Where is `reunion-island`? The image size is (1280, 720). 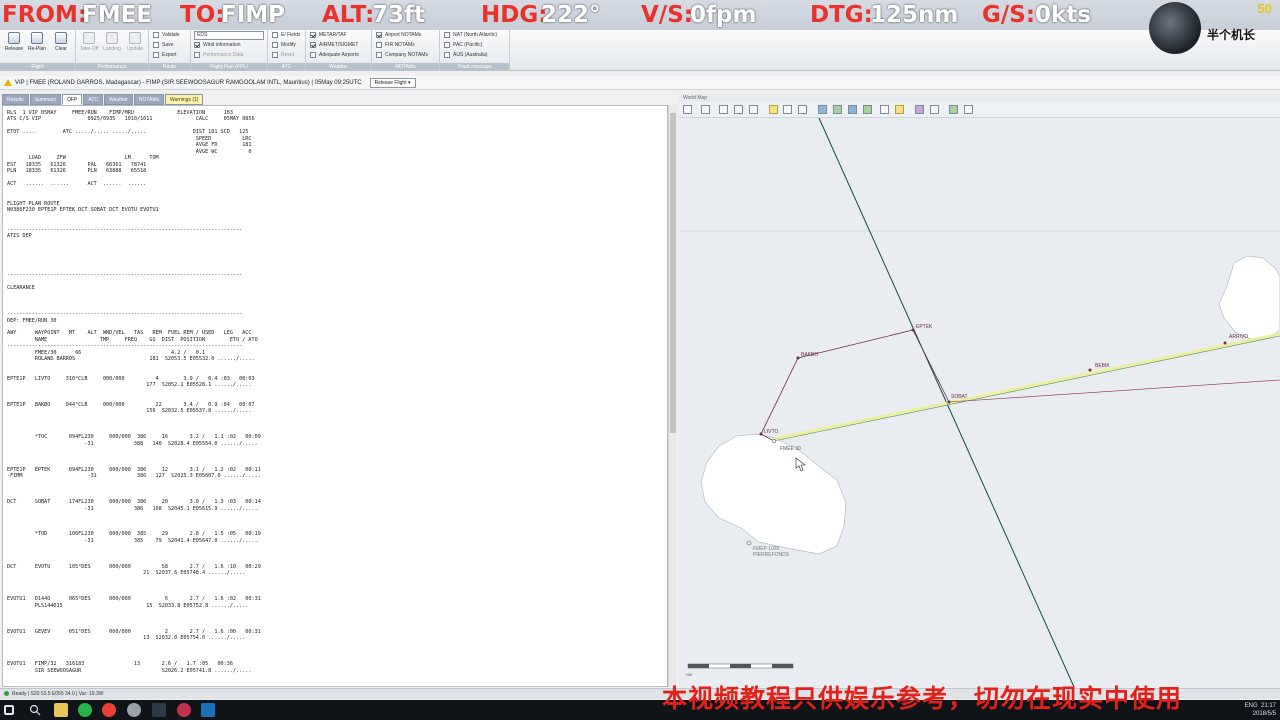
reunion-island is located at coordinates (773, 494).